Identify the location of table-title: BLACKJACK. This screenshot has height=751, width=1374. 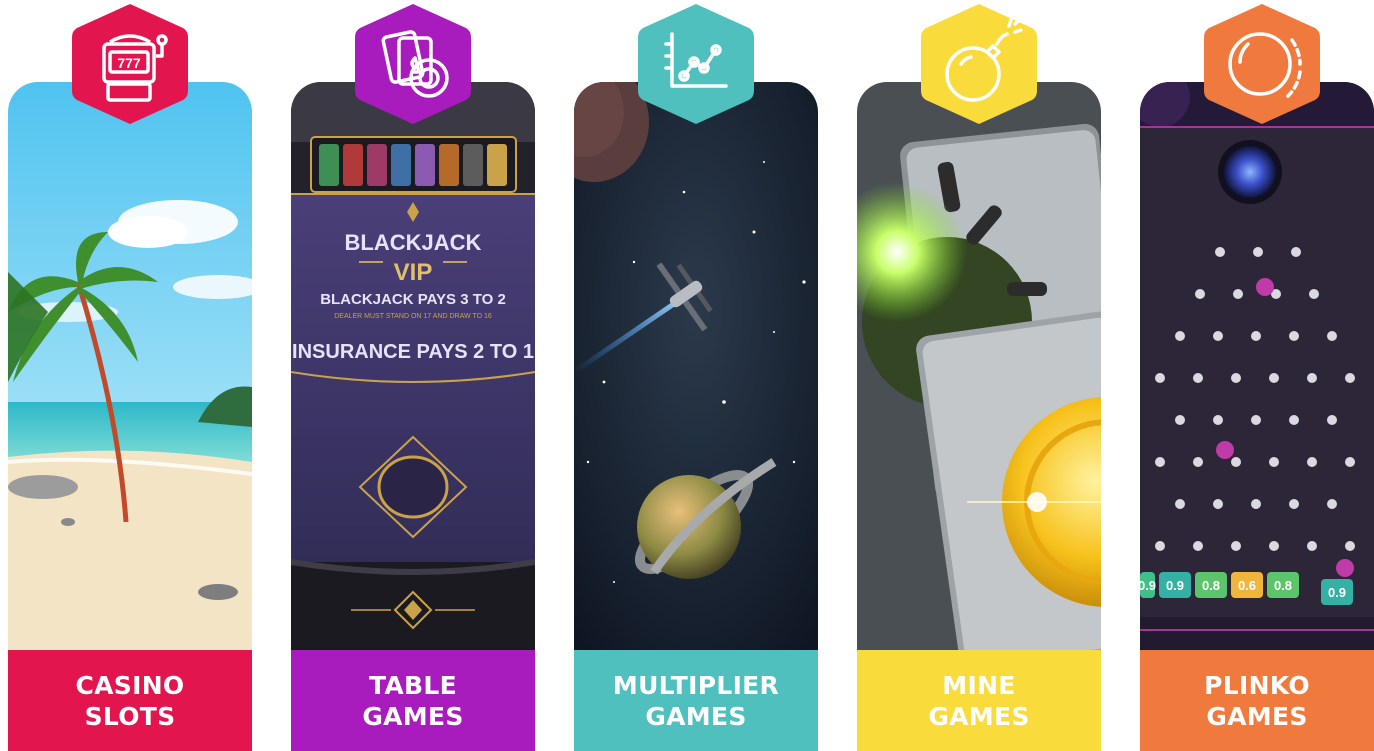
(413, 242).